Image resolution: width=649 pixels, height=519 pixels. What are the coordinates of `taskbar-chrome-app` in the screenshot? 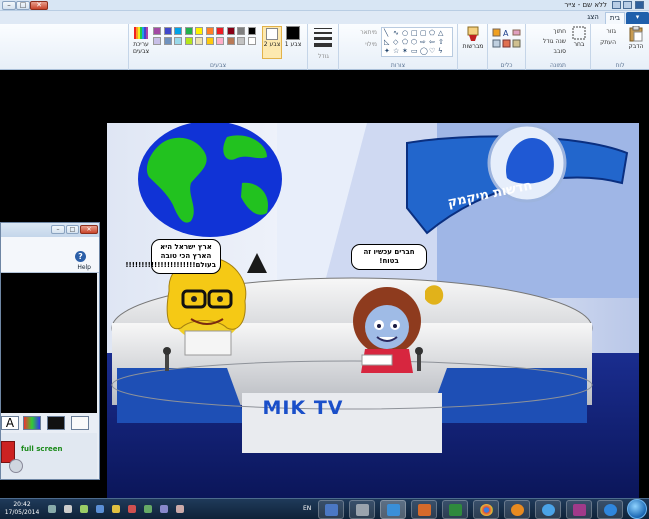 It's located at (486, 509).